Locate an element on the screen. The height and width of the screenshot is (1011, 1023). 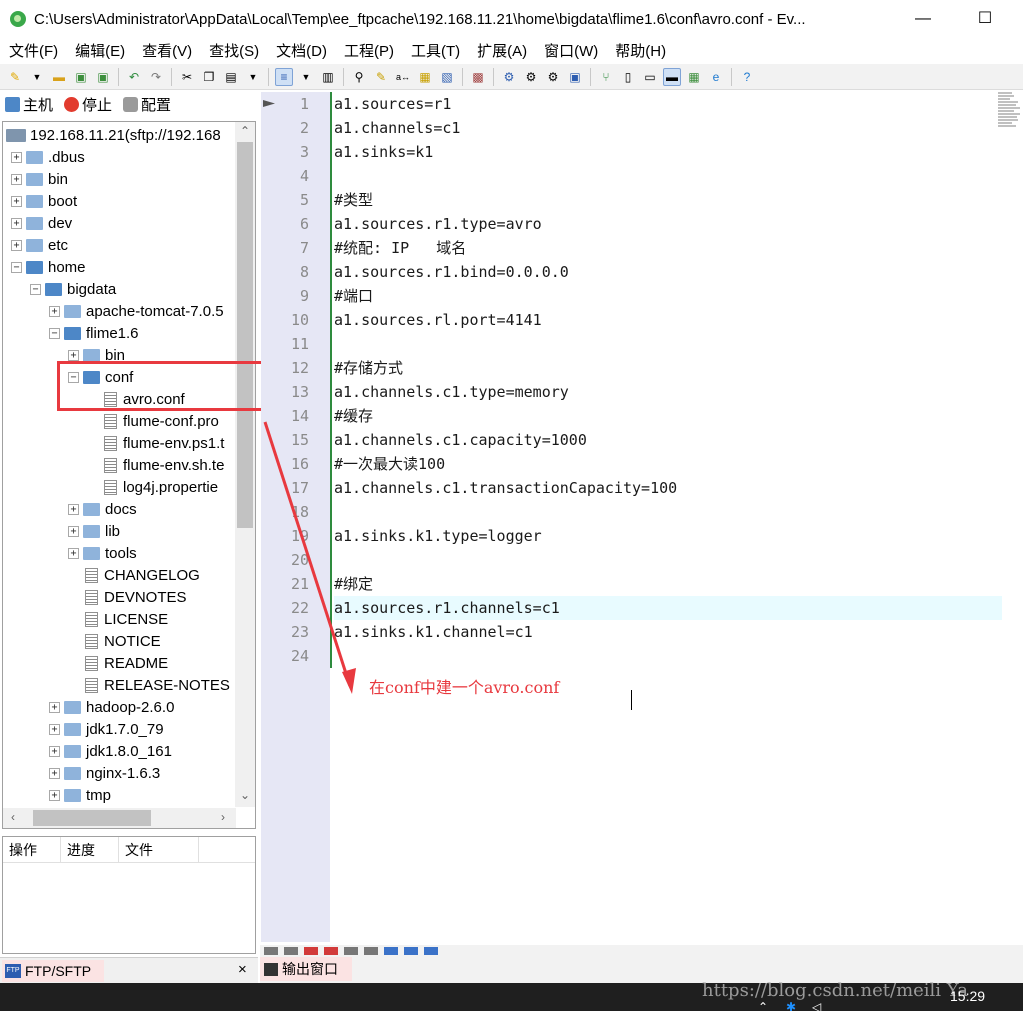
tree-item-flume-env-ps1: flume-env.ps1.t is located at coordinates (164, 443).